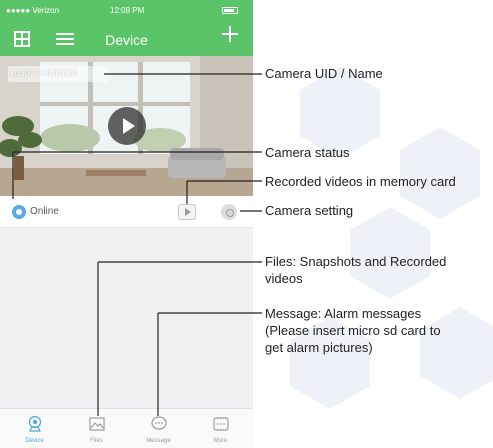 The image size is (493, 448). Describe the element at coordinates (319, 347) in the screenshot. I see `callout-message-line3: get alarm pictures)` at that location.